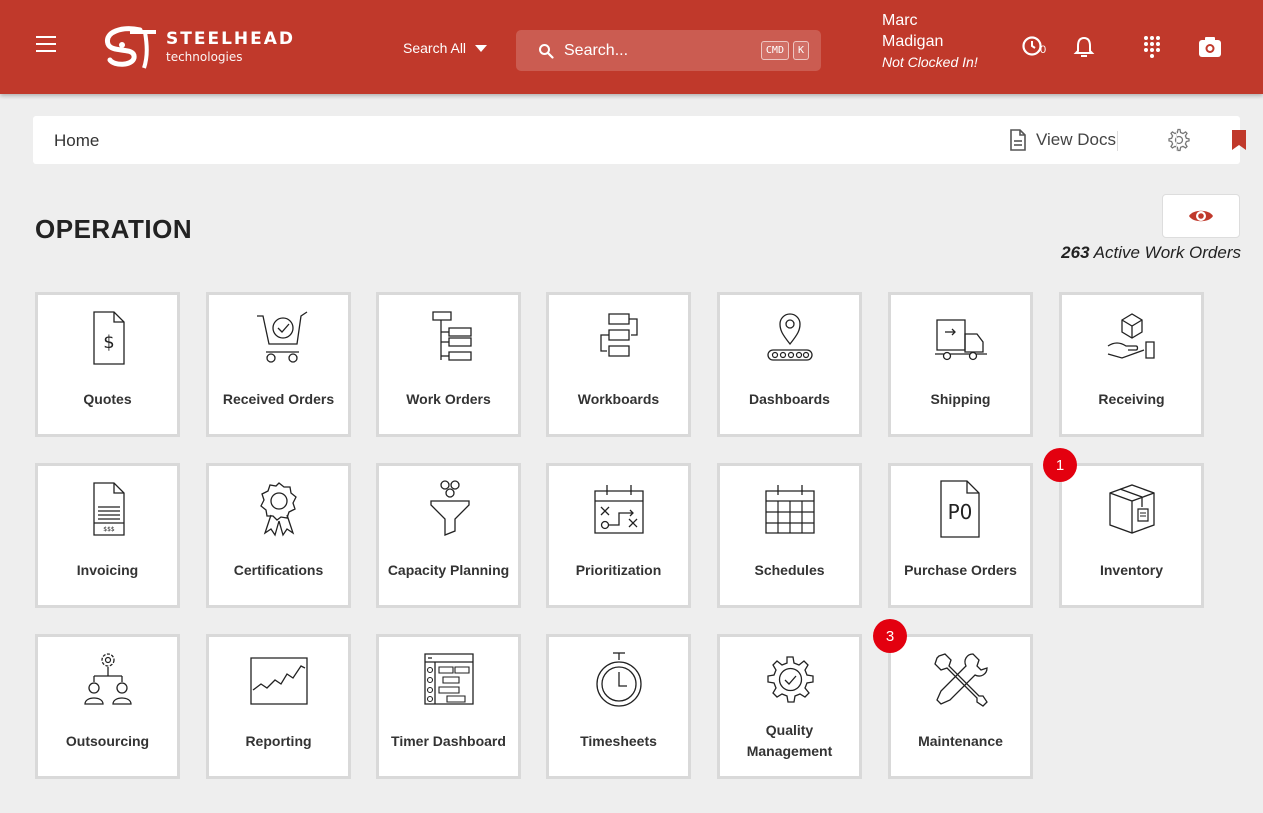 This screenshot has width=1263, height=813. I want to click on tile-maintenance: Maintenance, so click(960, 706).